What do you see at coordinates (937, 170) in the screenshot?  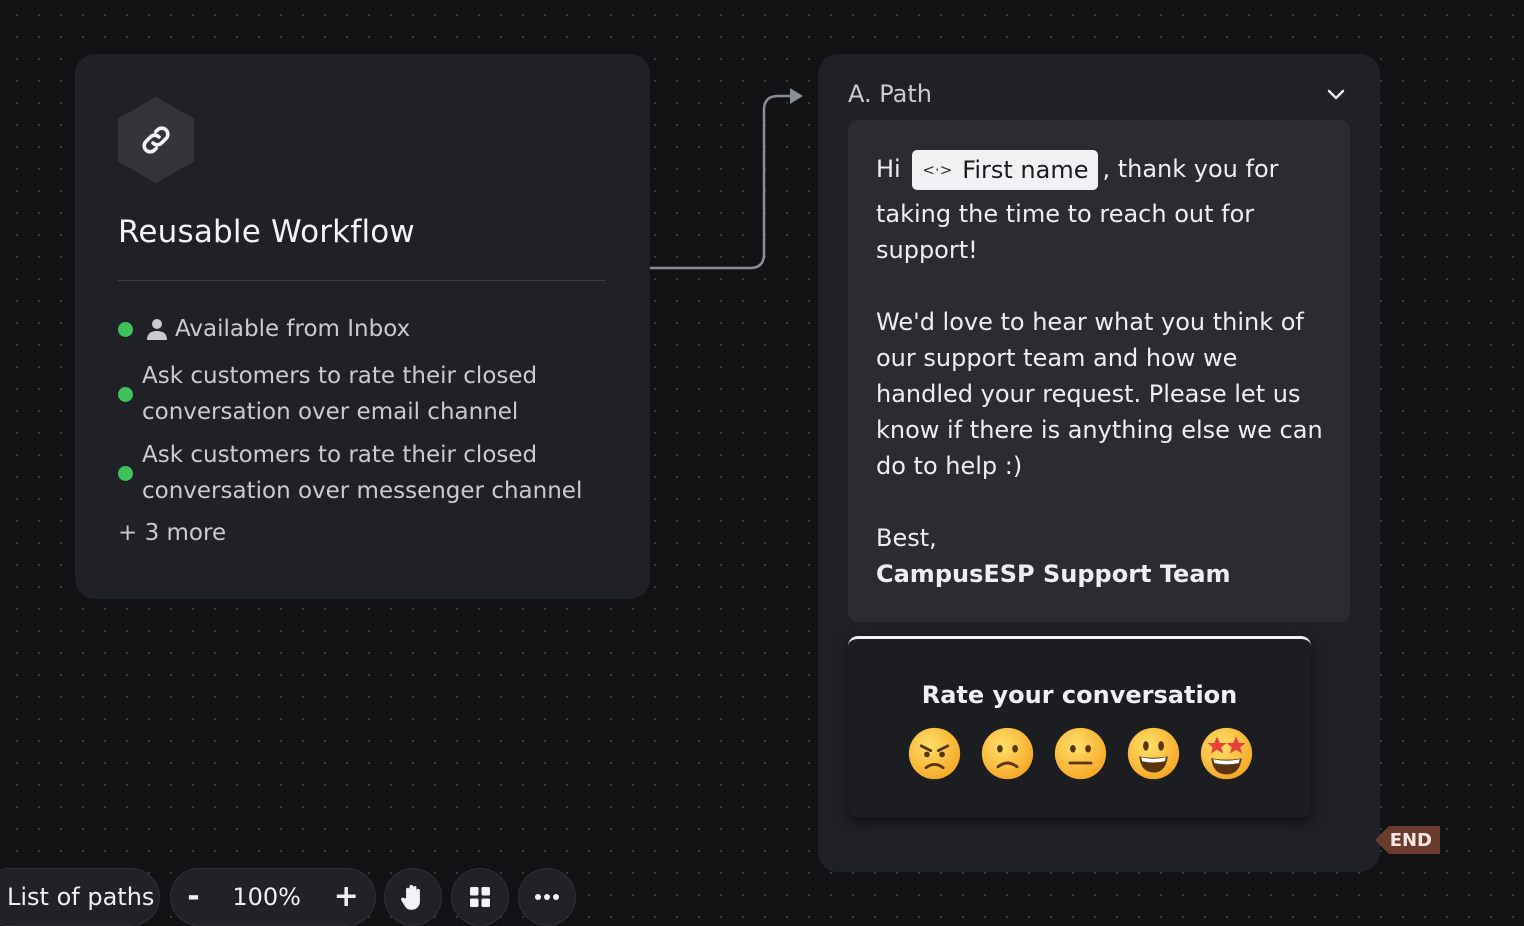 I see `attribute-icon: <·>` at bounding box center [937, 170].